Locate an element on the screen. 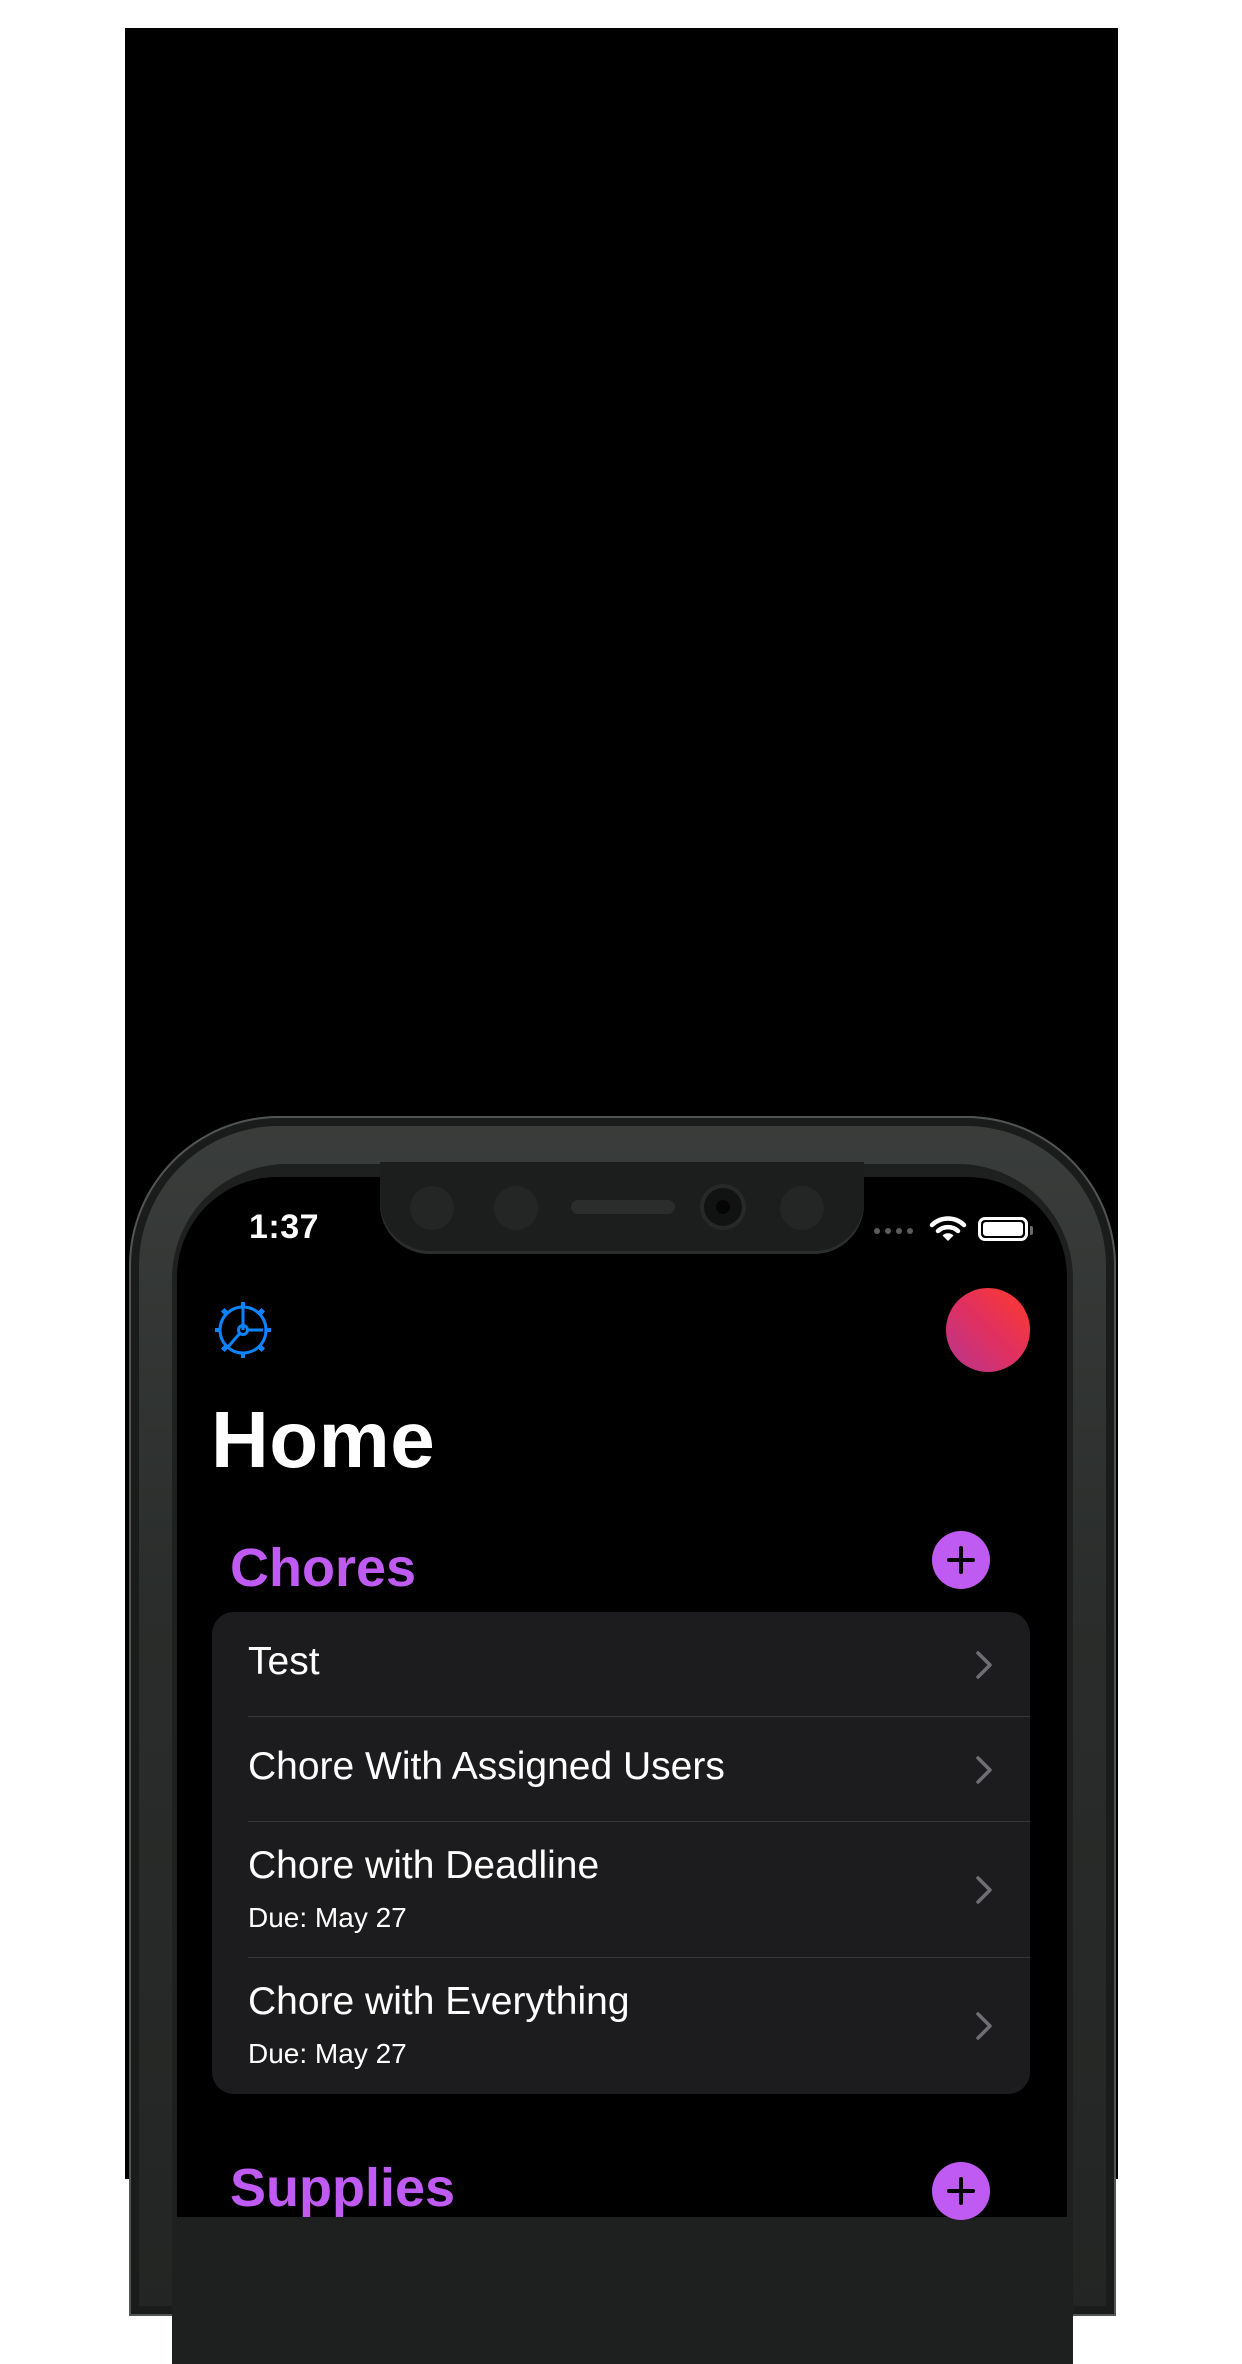 This screenshot has height=2364, width=1242. page-title: Home is located at coordinates (323, 1439).